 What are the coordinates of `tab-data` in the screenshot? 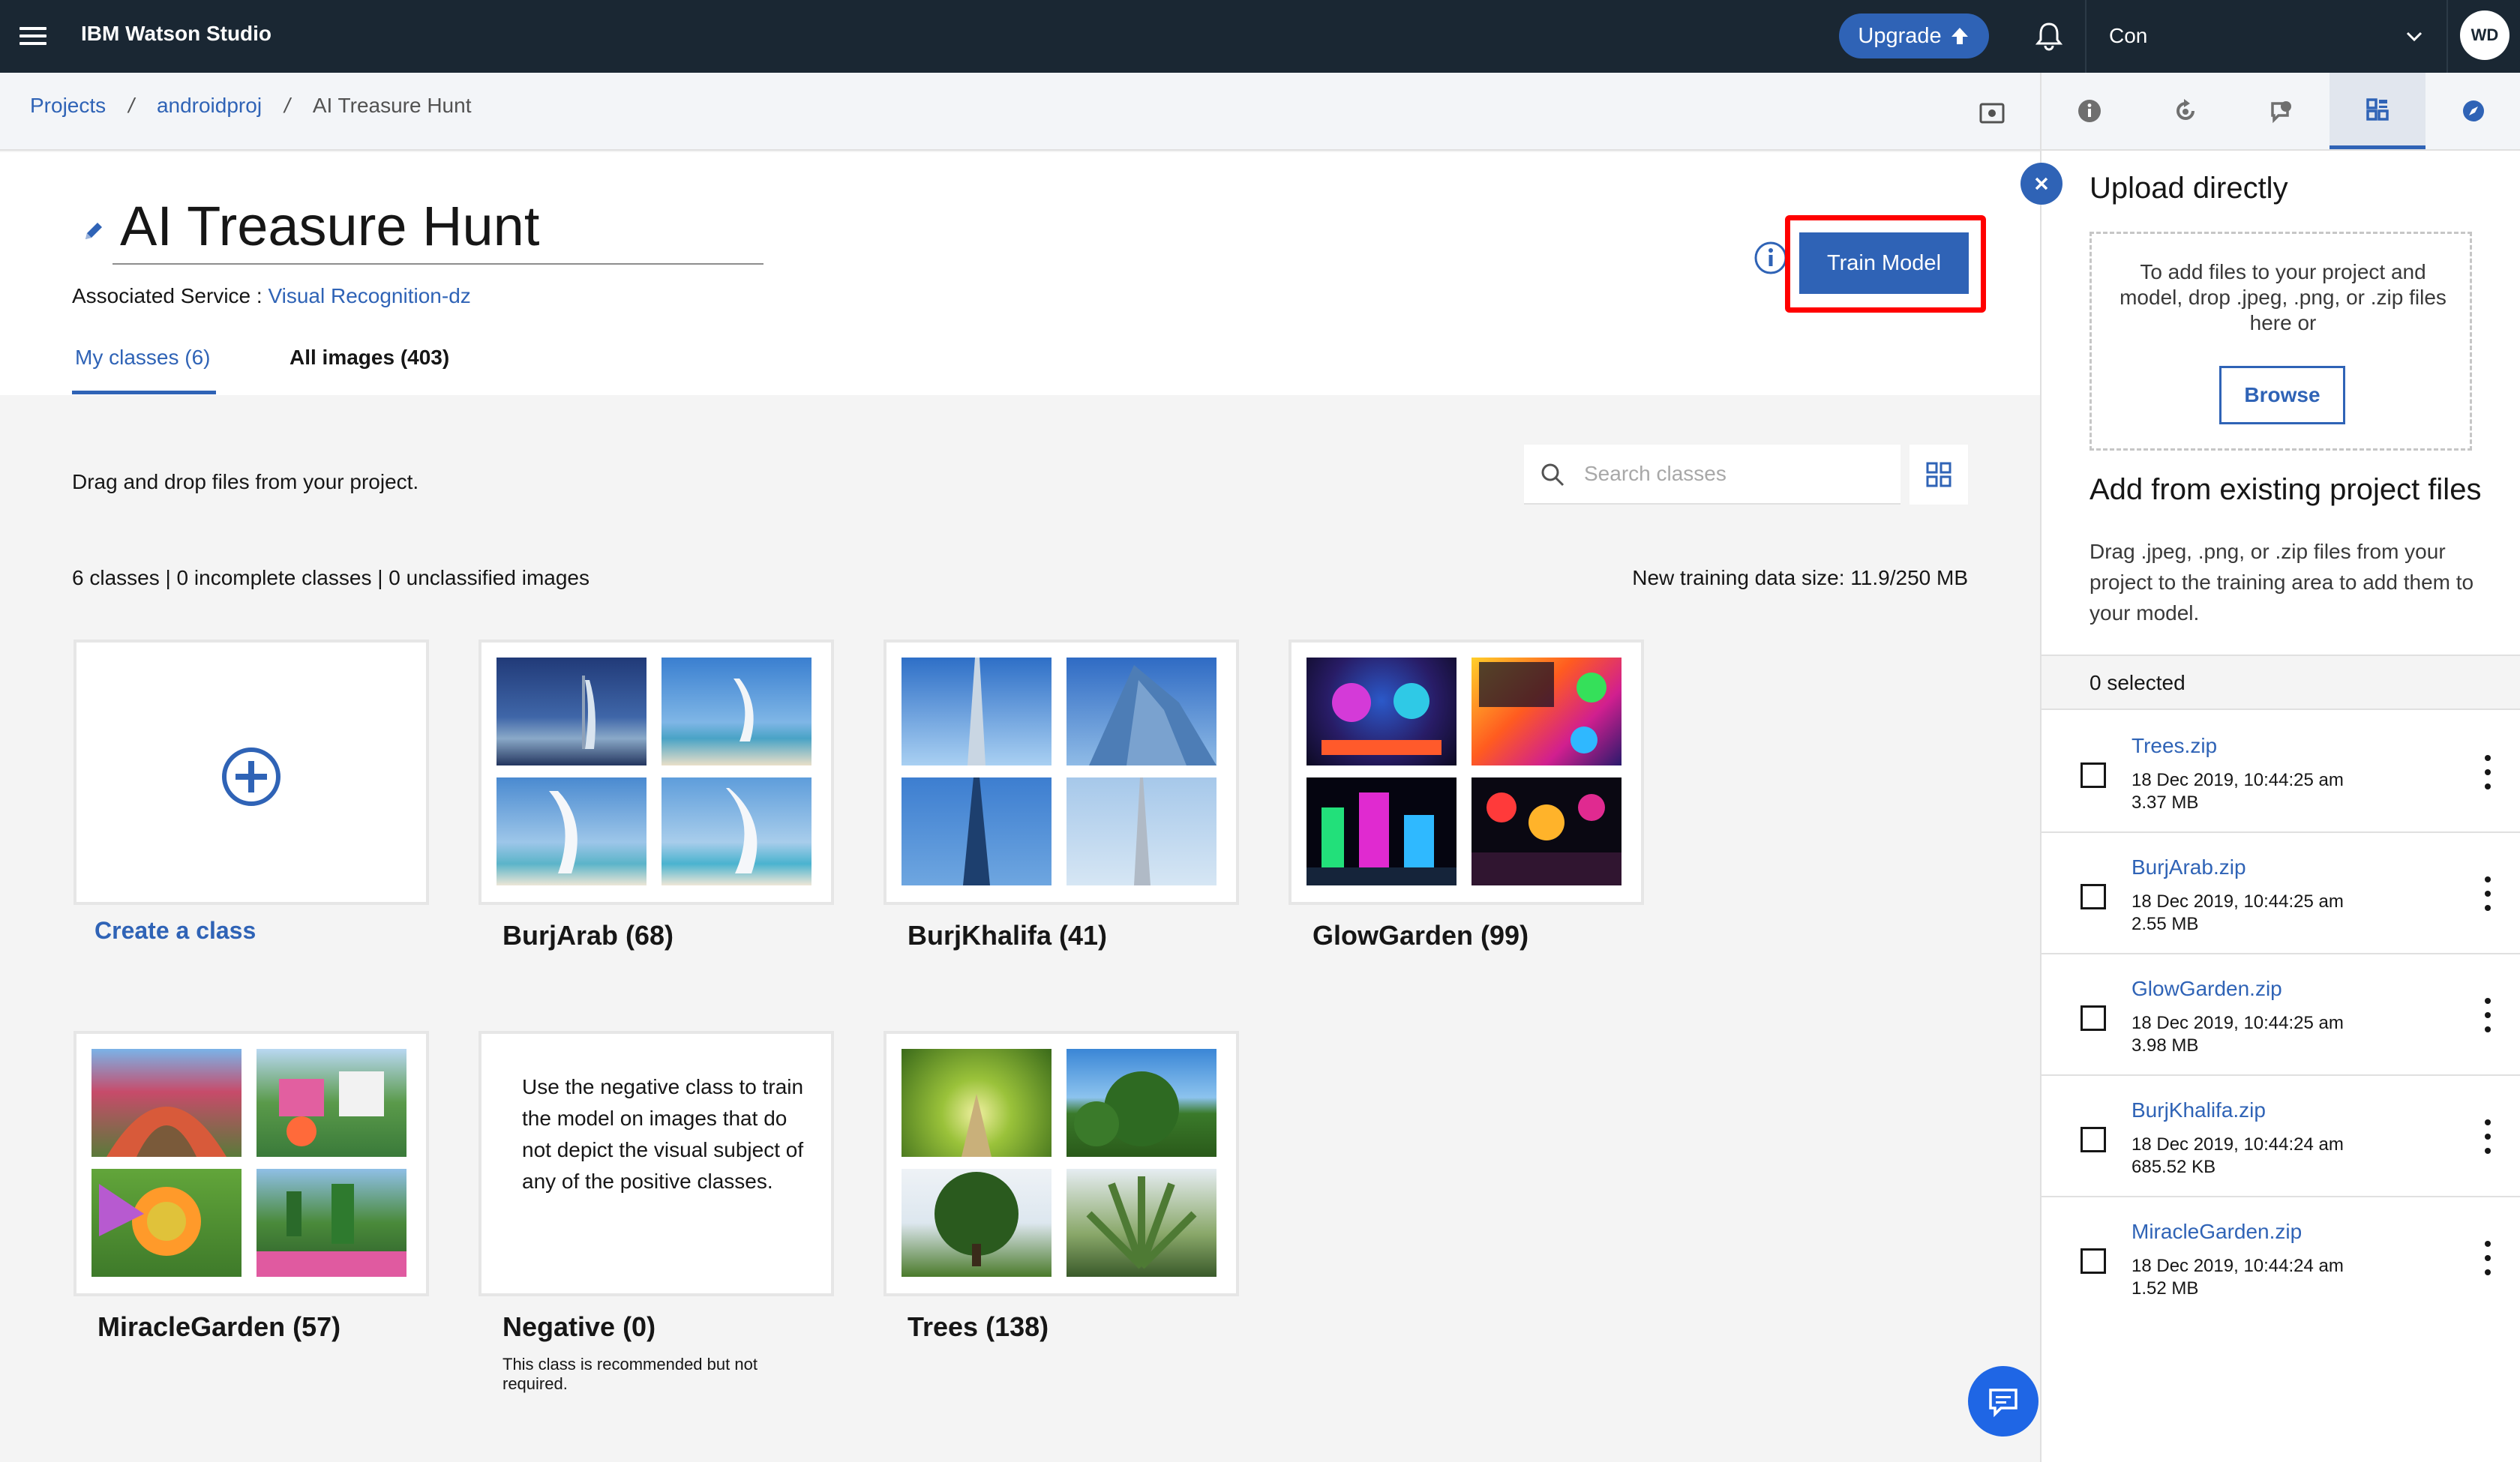 It's located at (2378, 111).